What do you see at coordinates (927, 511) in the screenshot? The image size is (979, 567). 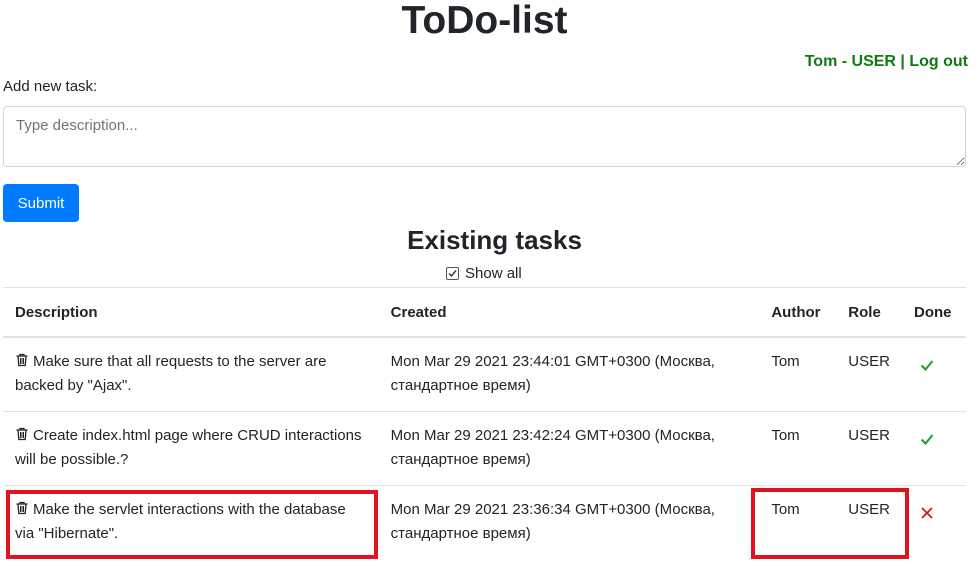 I see `cross-icon` at bounding box center [927, 511].